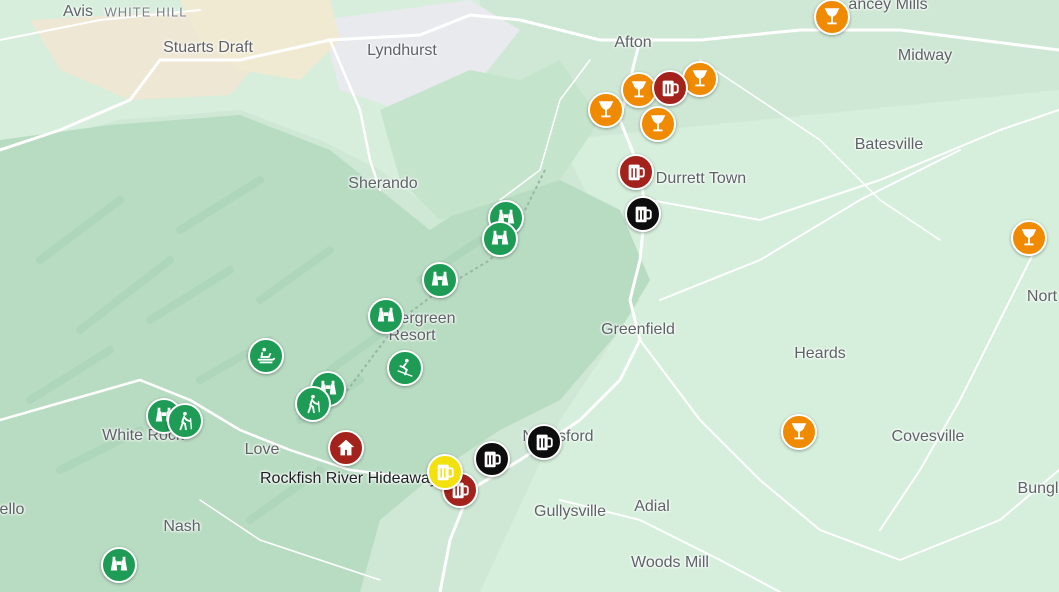 This screenshot has height=592, width=1059. I want to click on avis-label: Avis, so click(78, 11).